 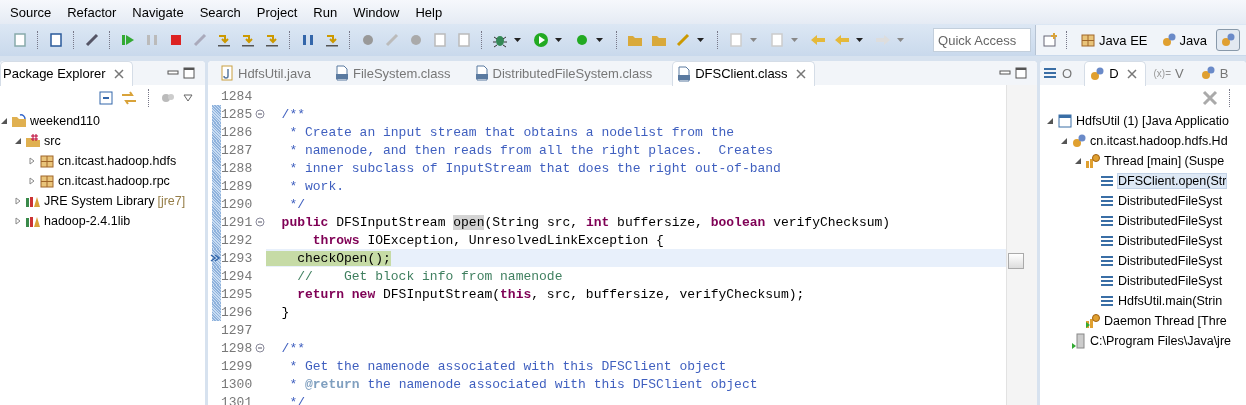 I want to click on view-tab: (x)= V, so click(x=1170, y=73).